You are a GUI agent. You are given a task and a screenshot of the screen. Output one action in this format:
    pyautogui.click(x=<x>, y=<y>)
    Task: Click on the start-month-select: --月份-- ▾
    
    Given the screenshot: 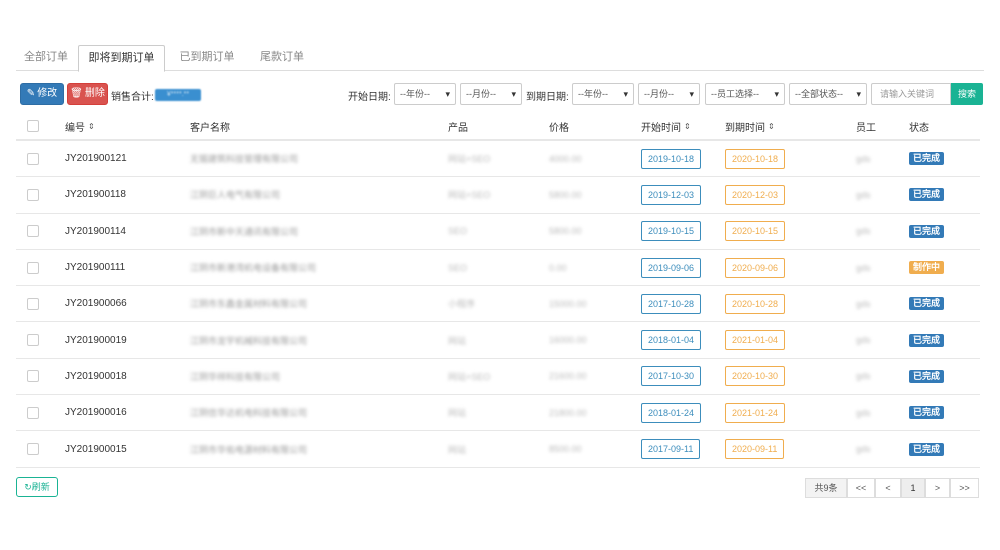 What is the action you would take?
    pyautogui.click(x=491, y=94)
    